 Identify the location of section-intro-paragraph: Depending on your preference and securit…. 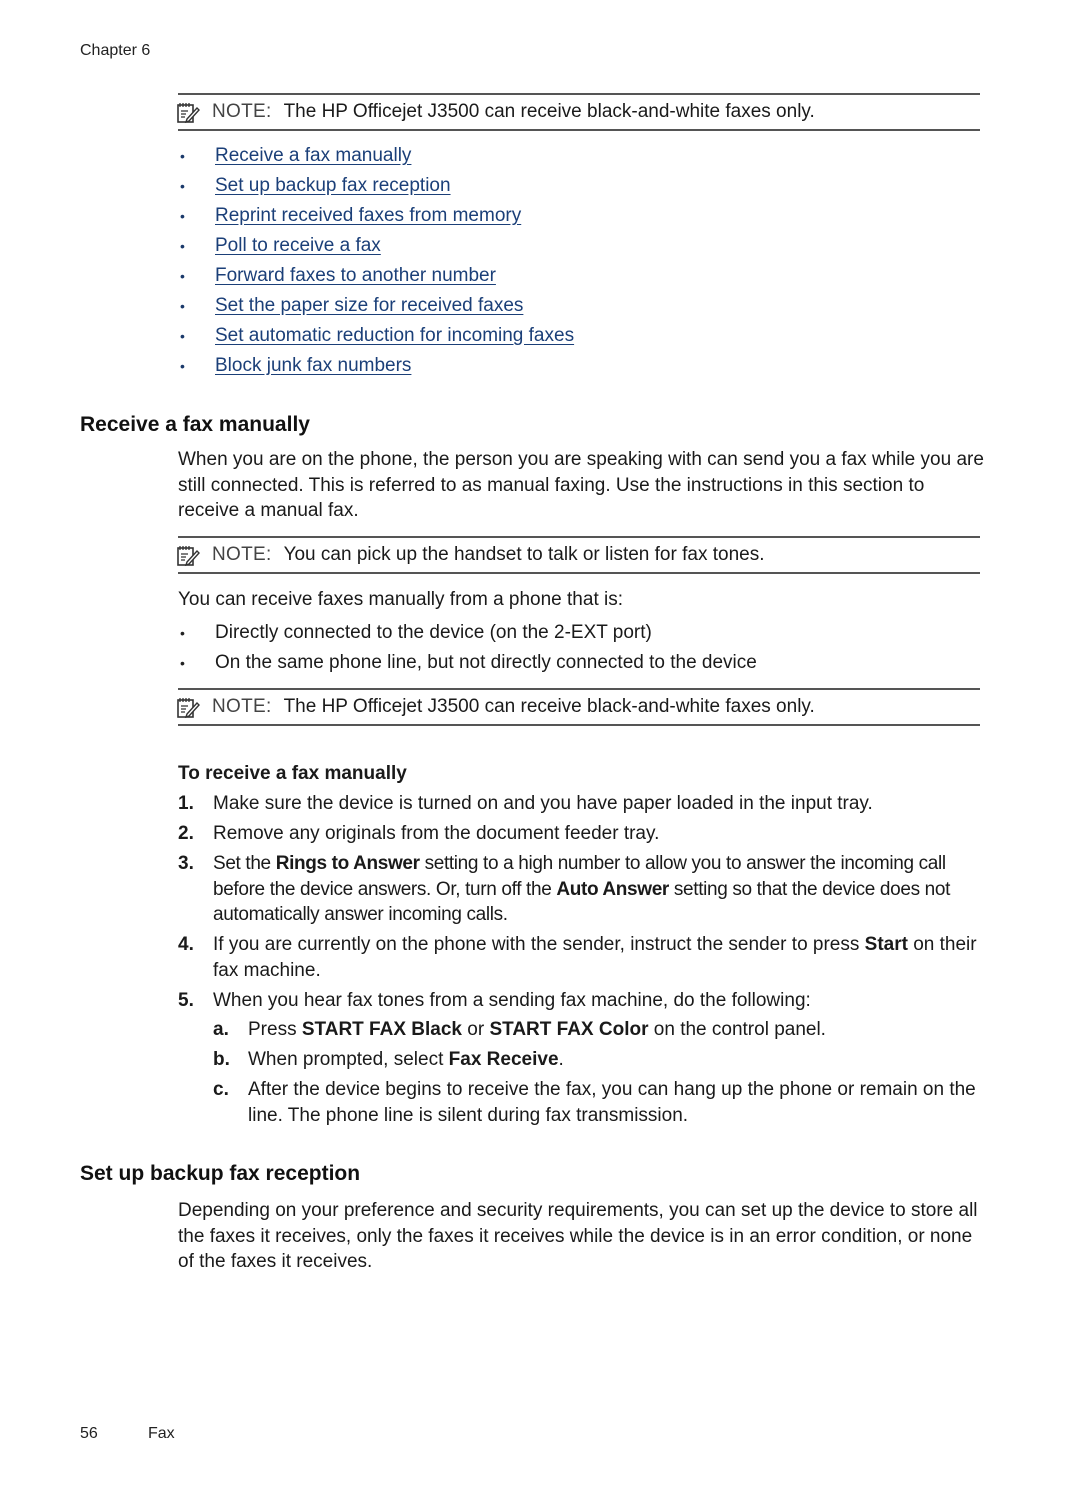
(578, 1236).